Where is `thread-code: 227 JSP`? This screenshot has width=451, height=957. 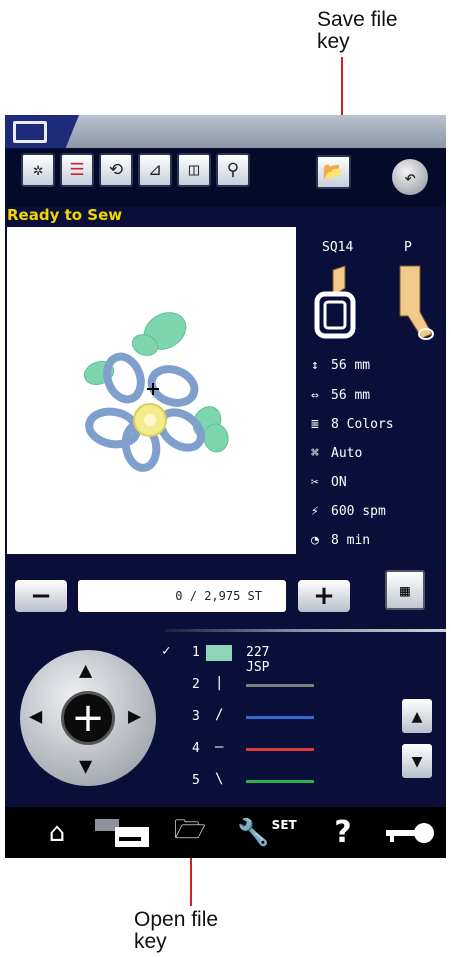 thread-code: 227 JSP is located at coordinates (258, 660).